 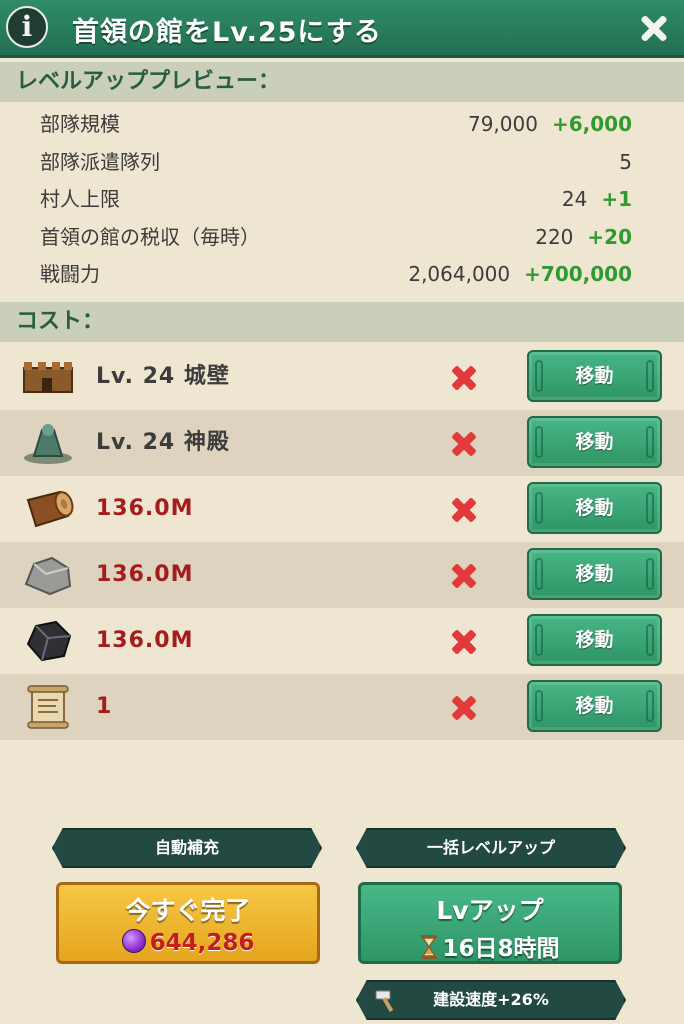 I want to click on stat-increase: +20, so click(x=609, y=236).